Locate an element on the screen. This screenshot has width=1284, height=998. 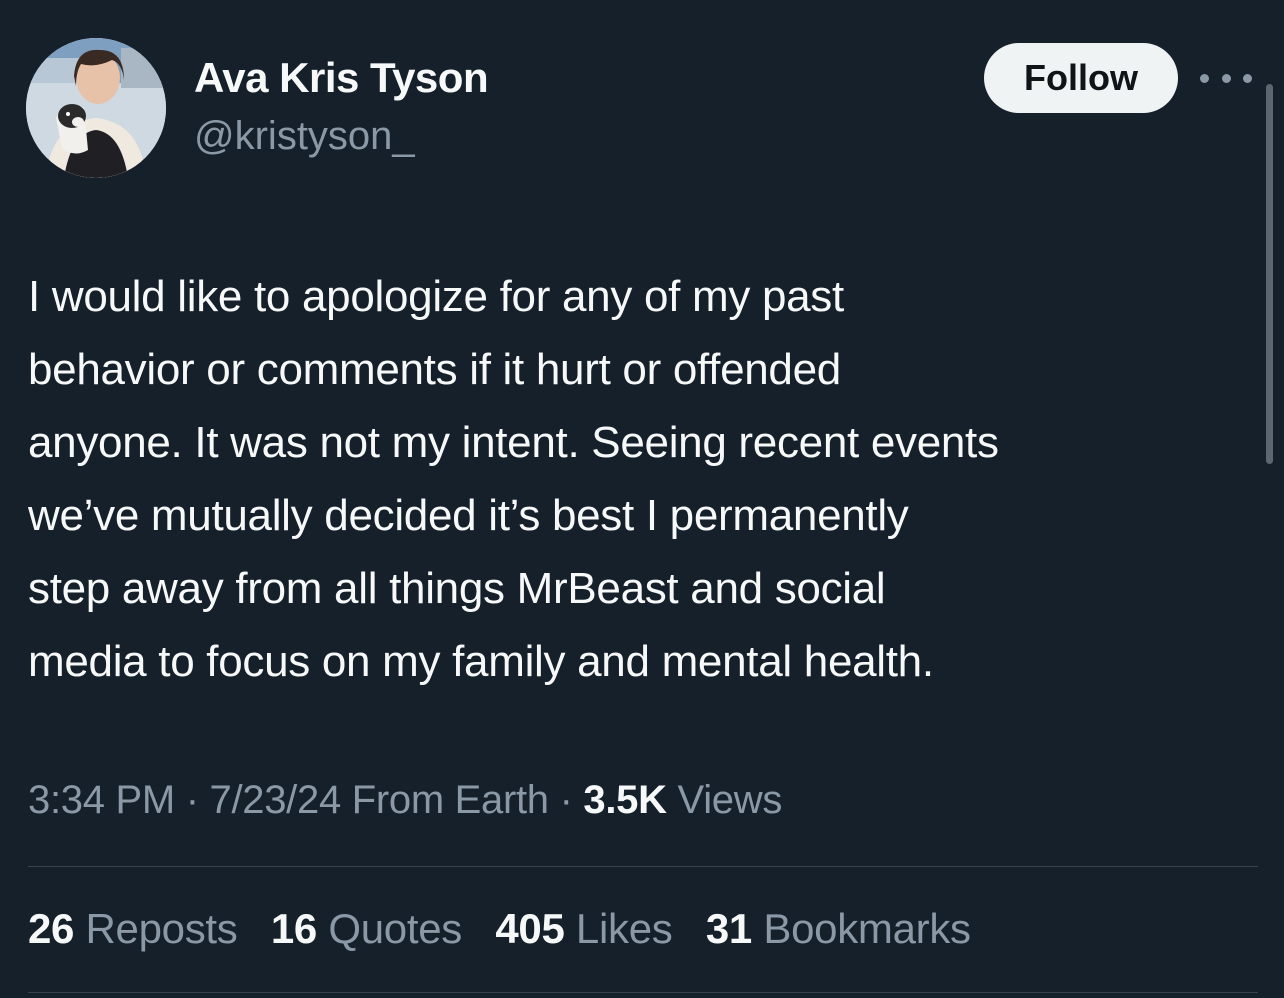
tweet-date: 7/23/24 is located at coordinates (276, 800).